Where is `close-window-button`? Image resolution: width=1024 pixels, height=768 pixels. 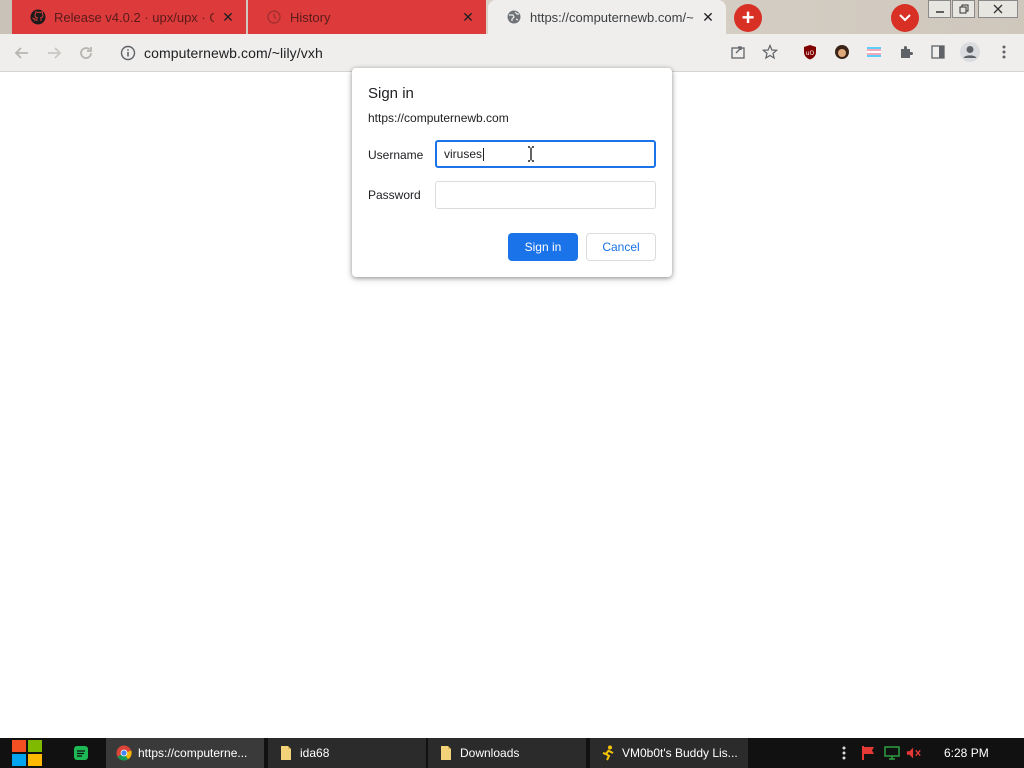 close-window-button is located at coordinates (998, 9).